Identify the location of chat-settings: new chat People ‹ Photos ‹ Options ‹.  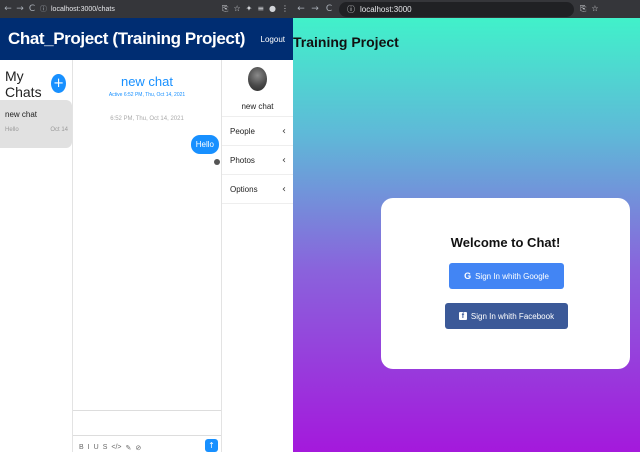
(257, 256).